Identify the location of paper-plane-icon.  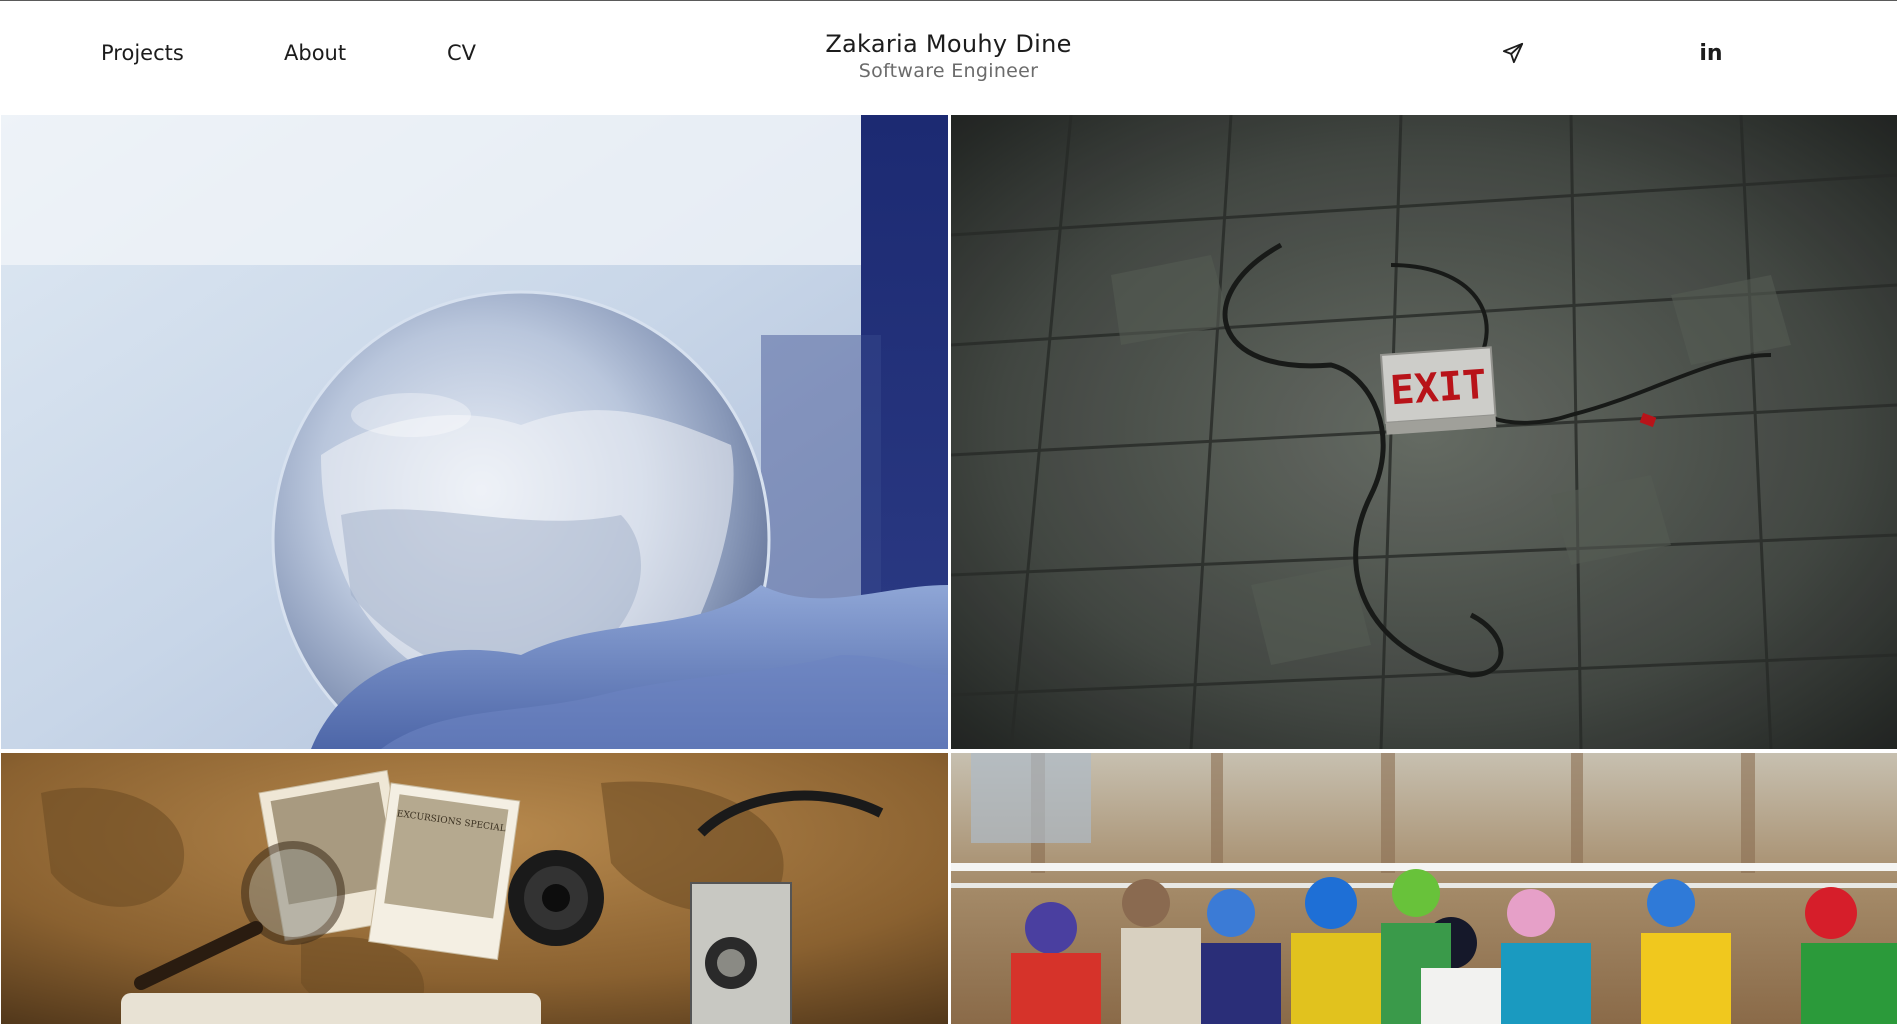
(1513, 53).